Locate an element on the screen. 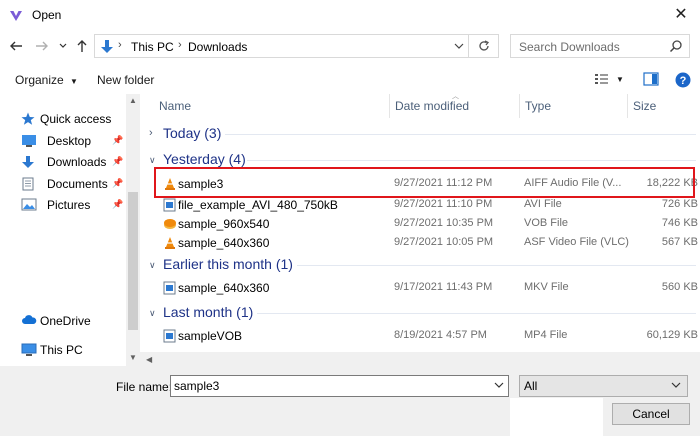  file-name: sample_640x360 is located at coordinates (224, 288).